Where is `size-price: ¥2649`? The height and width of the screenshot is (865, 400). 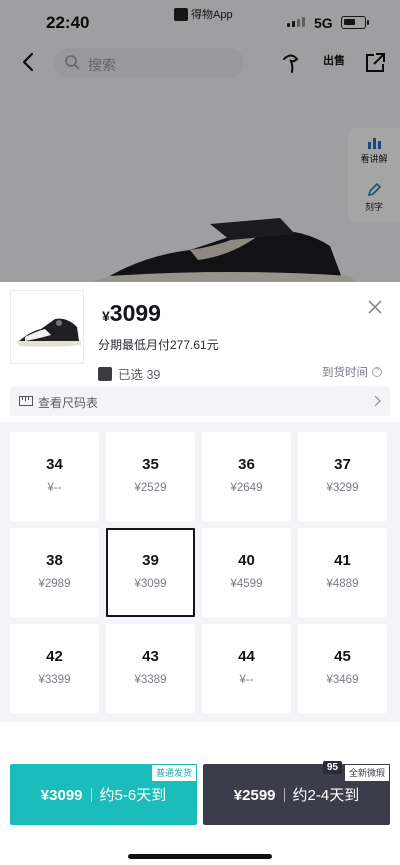 size-price: ¥2649 is located at coordinates (246, 488).